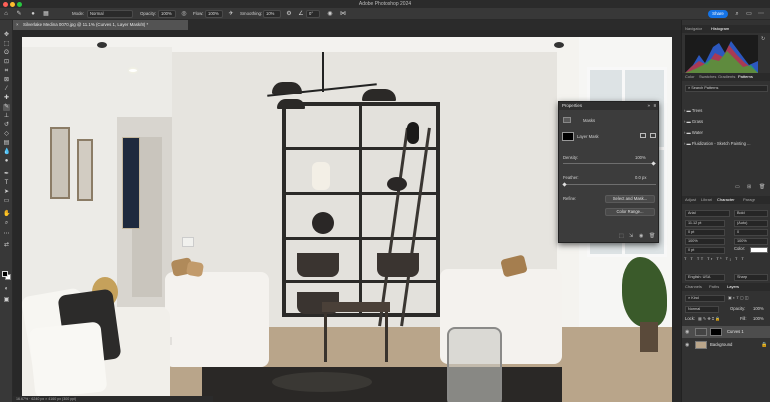 The image size is (770, 402). Describe the element at coordinates (567, 120) in the screenshot. I see `pixel-mask-icon` at that location.